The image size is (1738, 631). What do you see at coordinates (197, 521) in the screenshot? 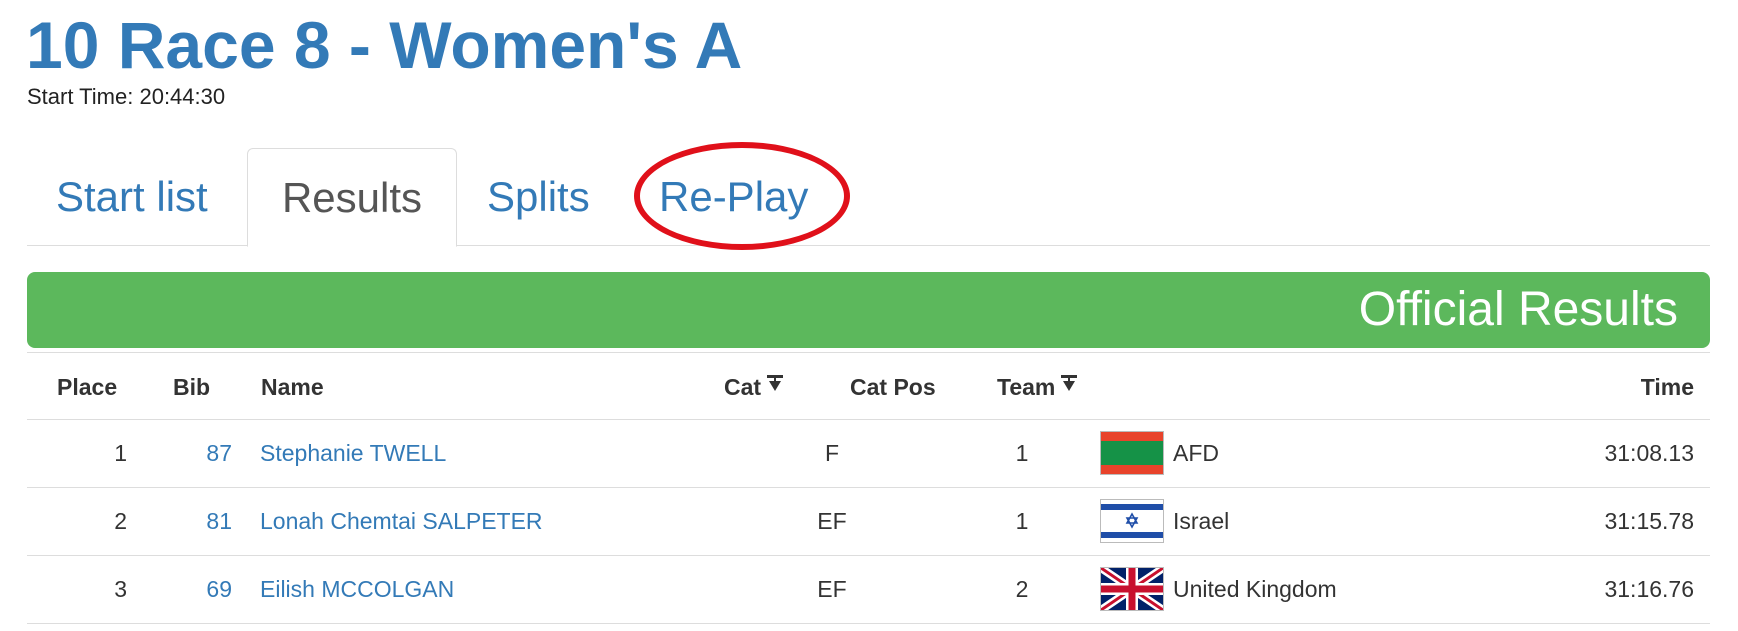
I see `bib-link: 81` at bounding box center [197, 521].